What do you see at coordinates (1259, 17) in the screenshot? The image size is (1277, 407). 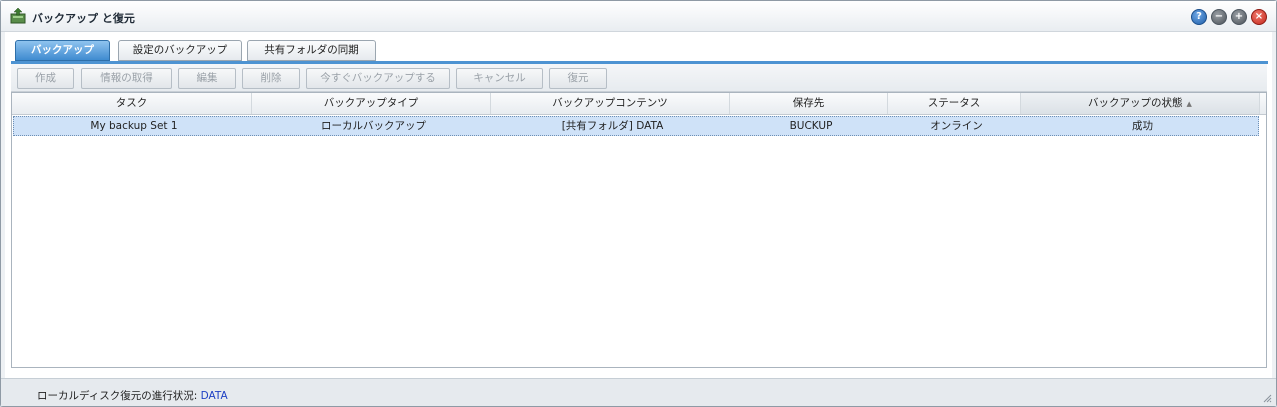 I see `close-icon: ×` at bounding box center [1259, 17].